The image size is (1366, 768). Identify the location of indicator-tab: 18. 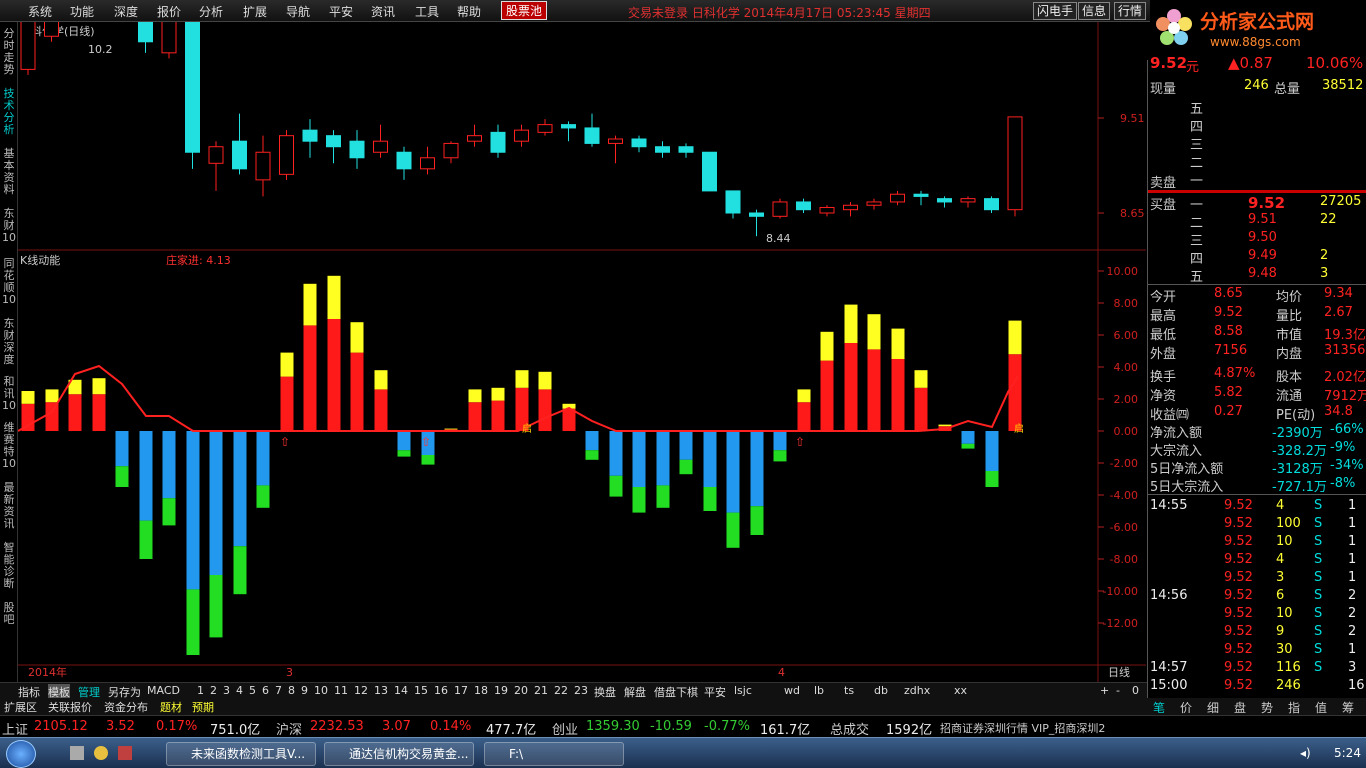
(481, 690).